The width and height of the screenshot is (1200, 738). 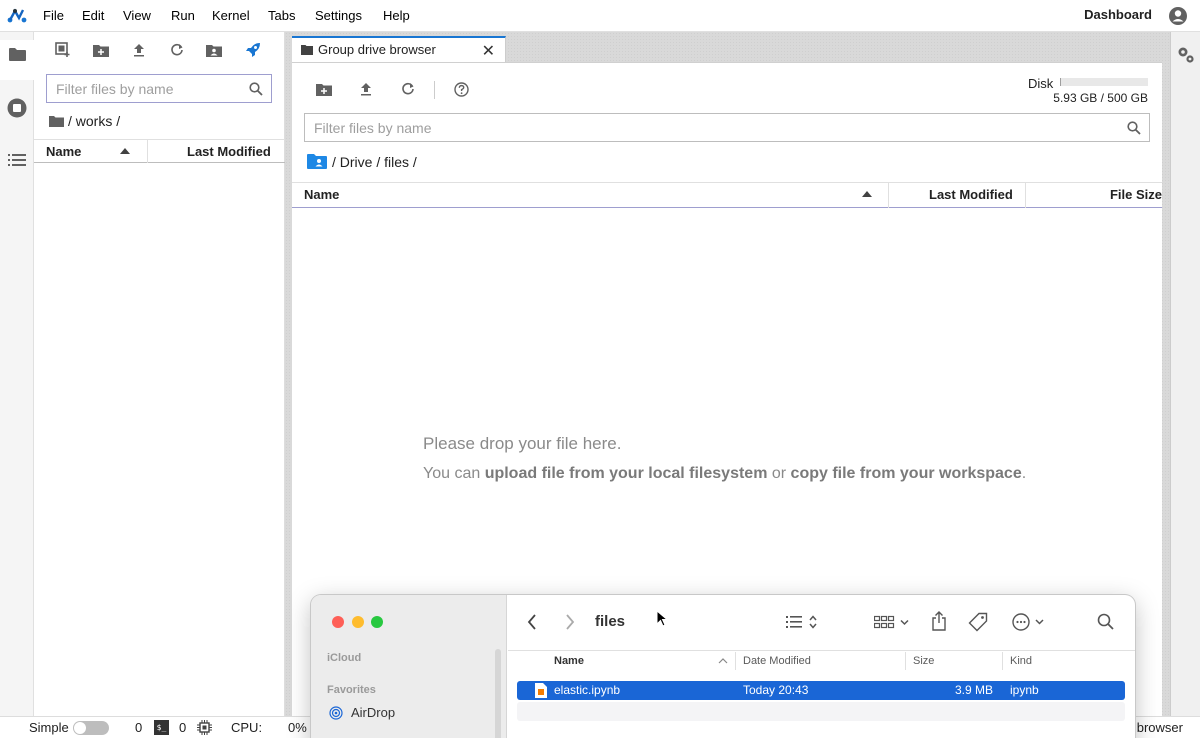 What do you see at coordinates (454, 473) in the screenshot?
I see `drop-hint-pre: You can` at bounding box center [454, 473].